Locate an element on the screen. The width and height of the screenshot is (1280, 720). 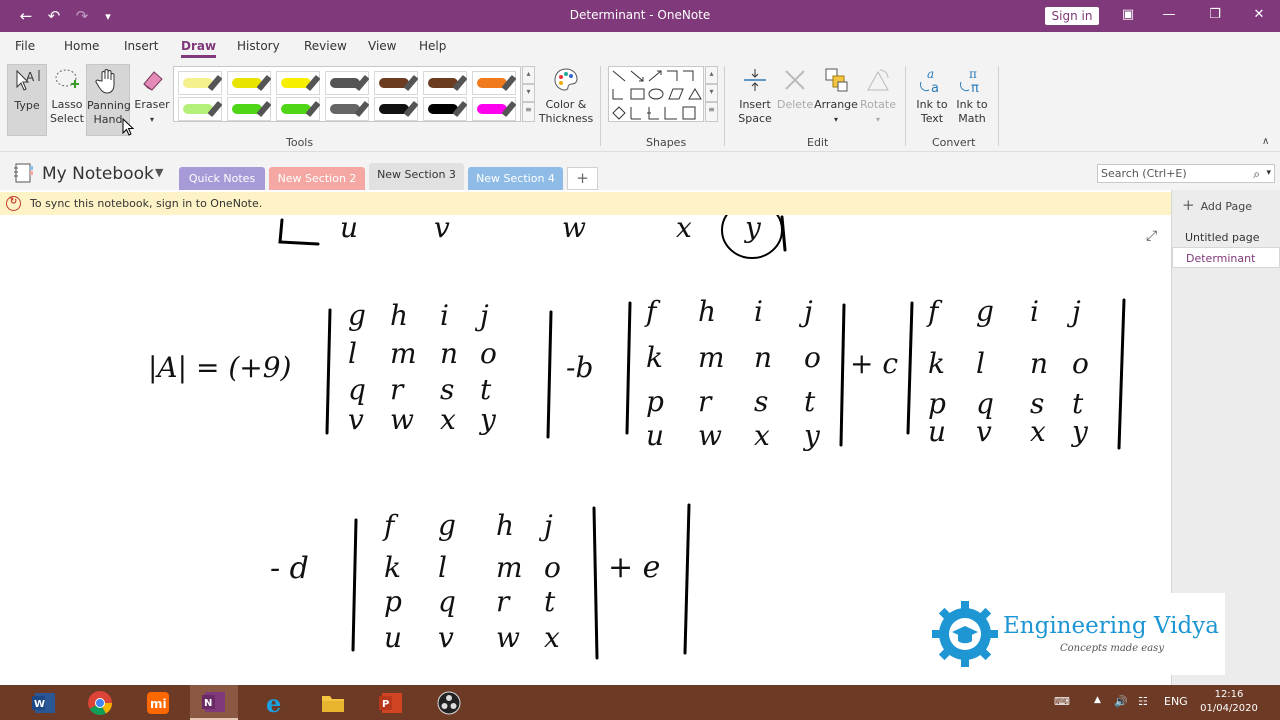
sign-in-button: Sign in is located at coordinates (1072, 16).